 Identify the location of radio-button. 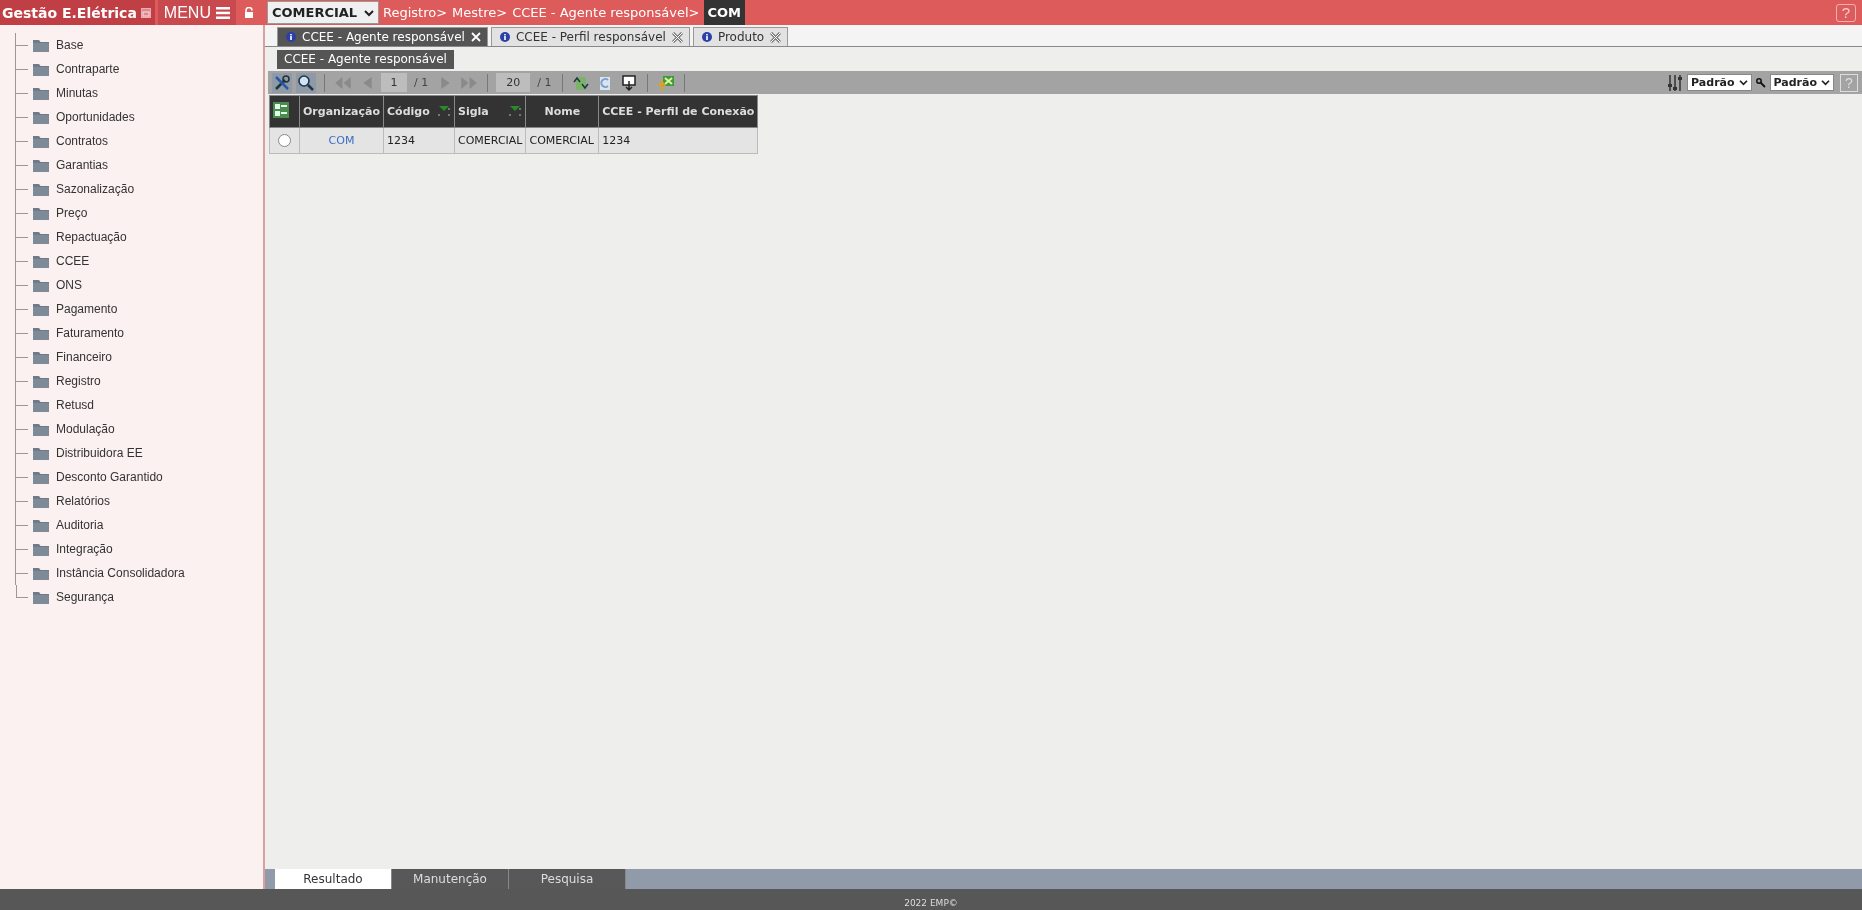
(284, 140).